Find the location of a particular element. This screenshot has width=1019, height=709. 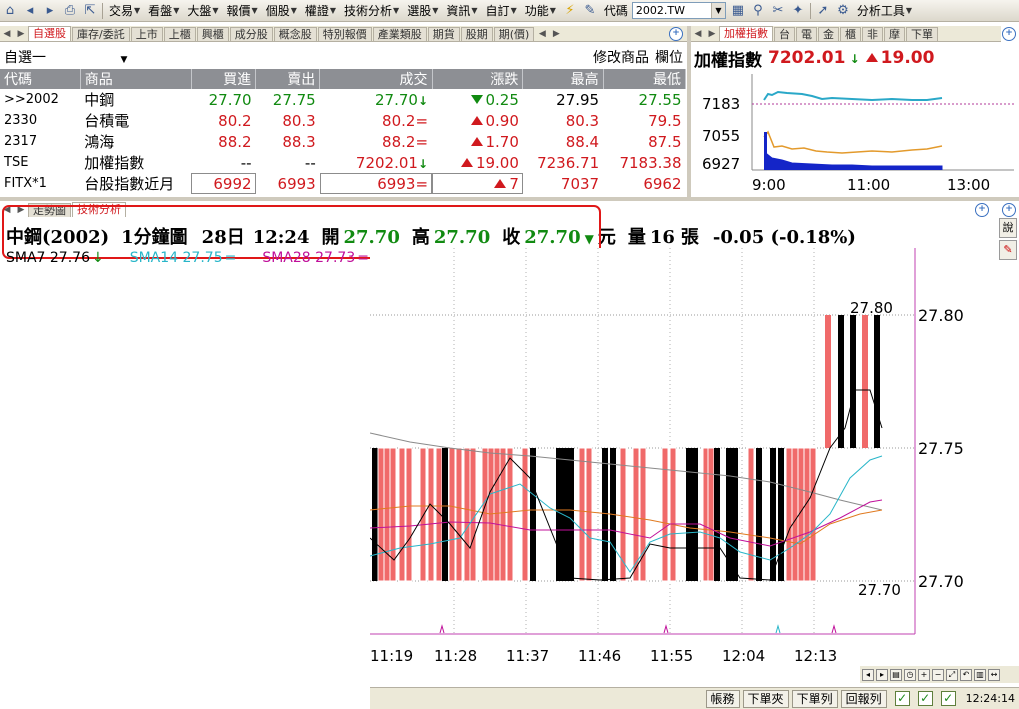

tab-watch-6: 概念股 is located at coordinates (295, 34).